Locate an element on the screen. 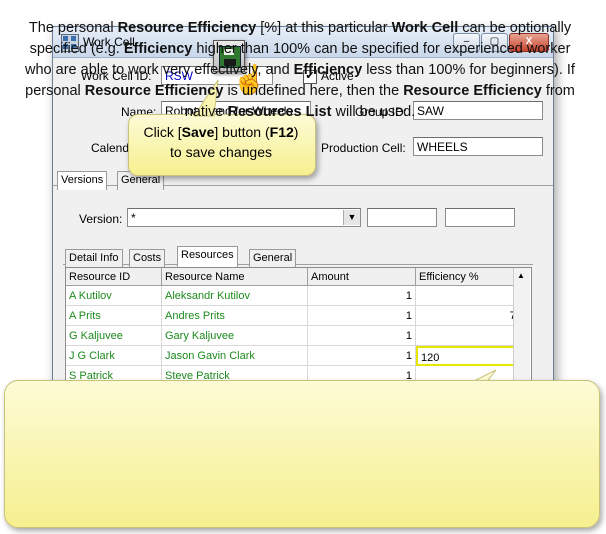 This screenshot has width=606, height=534. vertical-scrollbar: ▲ is located at coordinates (521, 333).